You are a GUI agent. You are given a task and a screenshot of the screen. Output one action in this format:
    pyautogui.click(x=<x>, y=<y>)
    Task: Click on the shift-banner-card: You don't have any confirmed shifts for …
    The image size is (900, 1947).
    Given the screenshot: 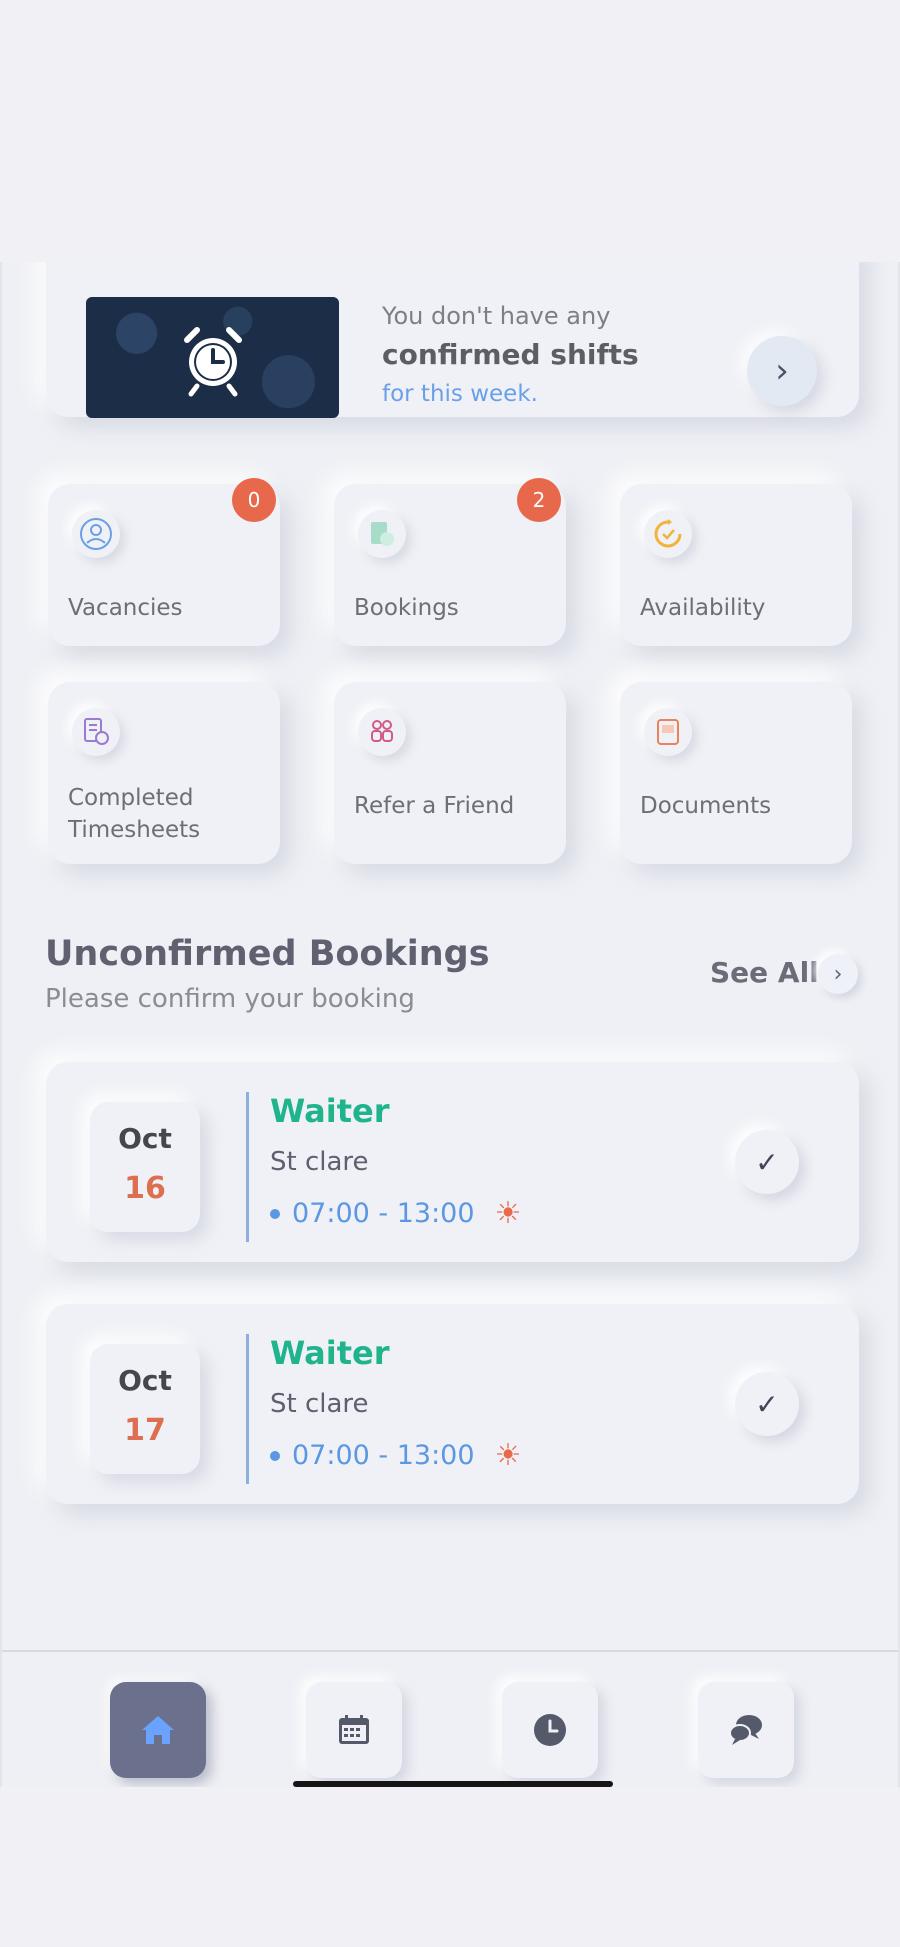 What is the action you would take?
    pyautogui.click(x=452, y=340)
    